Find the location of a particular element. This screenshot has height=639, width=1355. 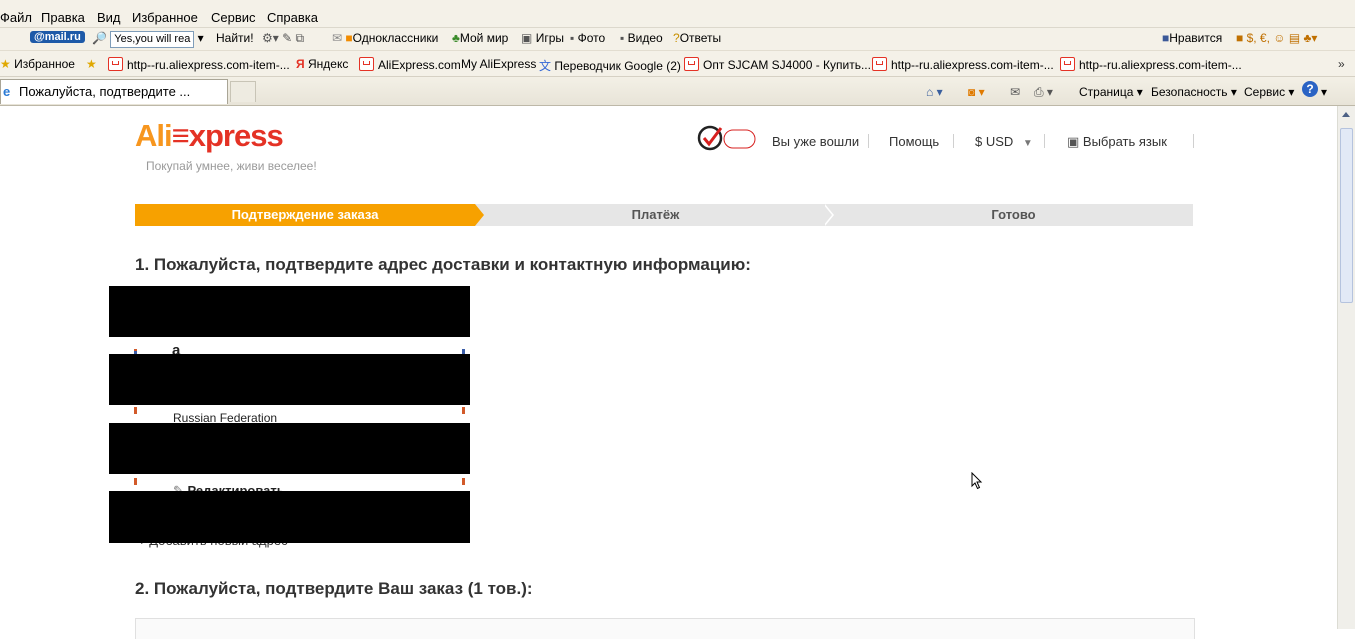

search-icon: 🔎 is located at coordinates (99, 38).